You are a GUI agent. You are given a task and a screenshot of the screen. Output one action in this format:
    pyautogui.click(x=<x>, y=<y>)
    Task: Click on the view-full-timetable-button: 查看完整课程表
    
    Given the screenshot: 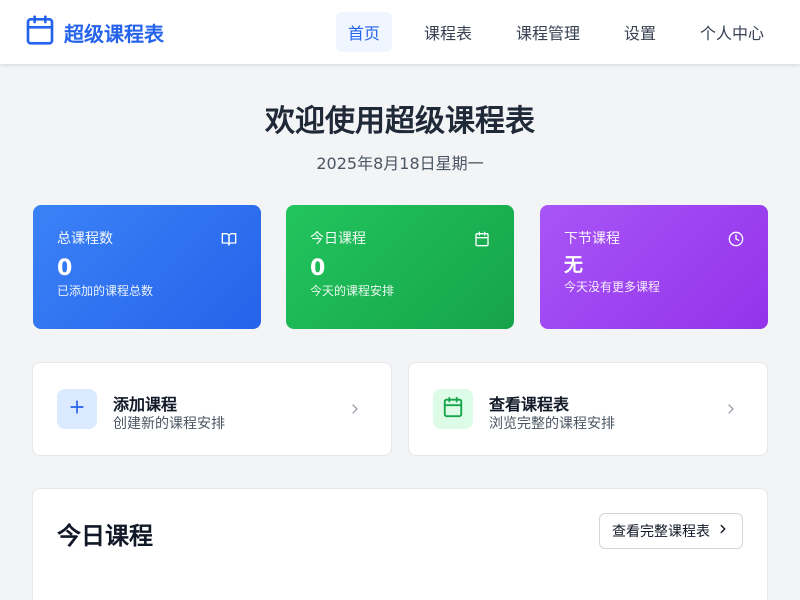 What is the action you would take?
    pyautogui.click(x=671, y=531)
    